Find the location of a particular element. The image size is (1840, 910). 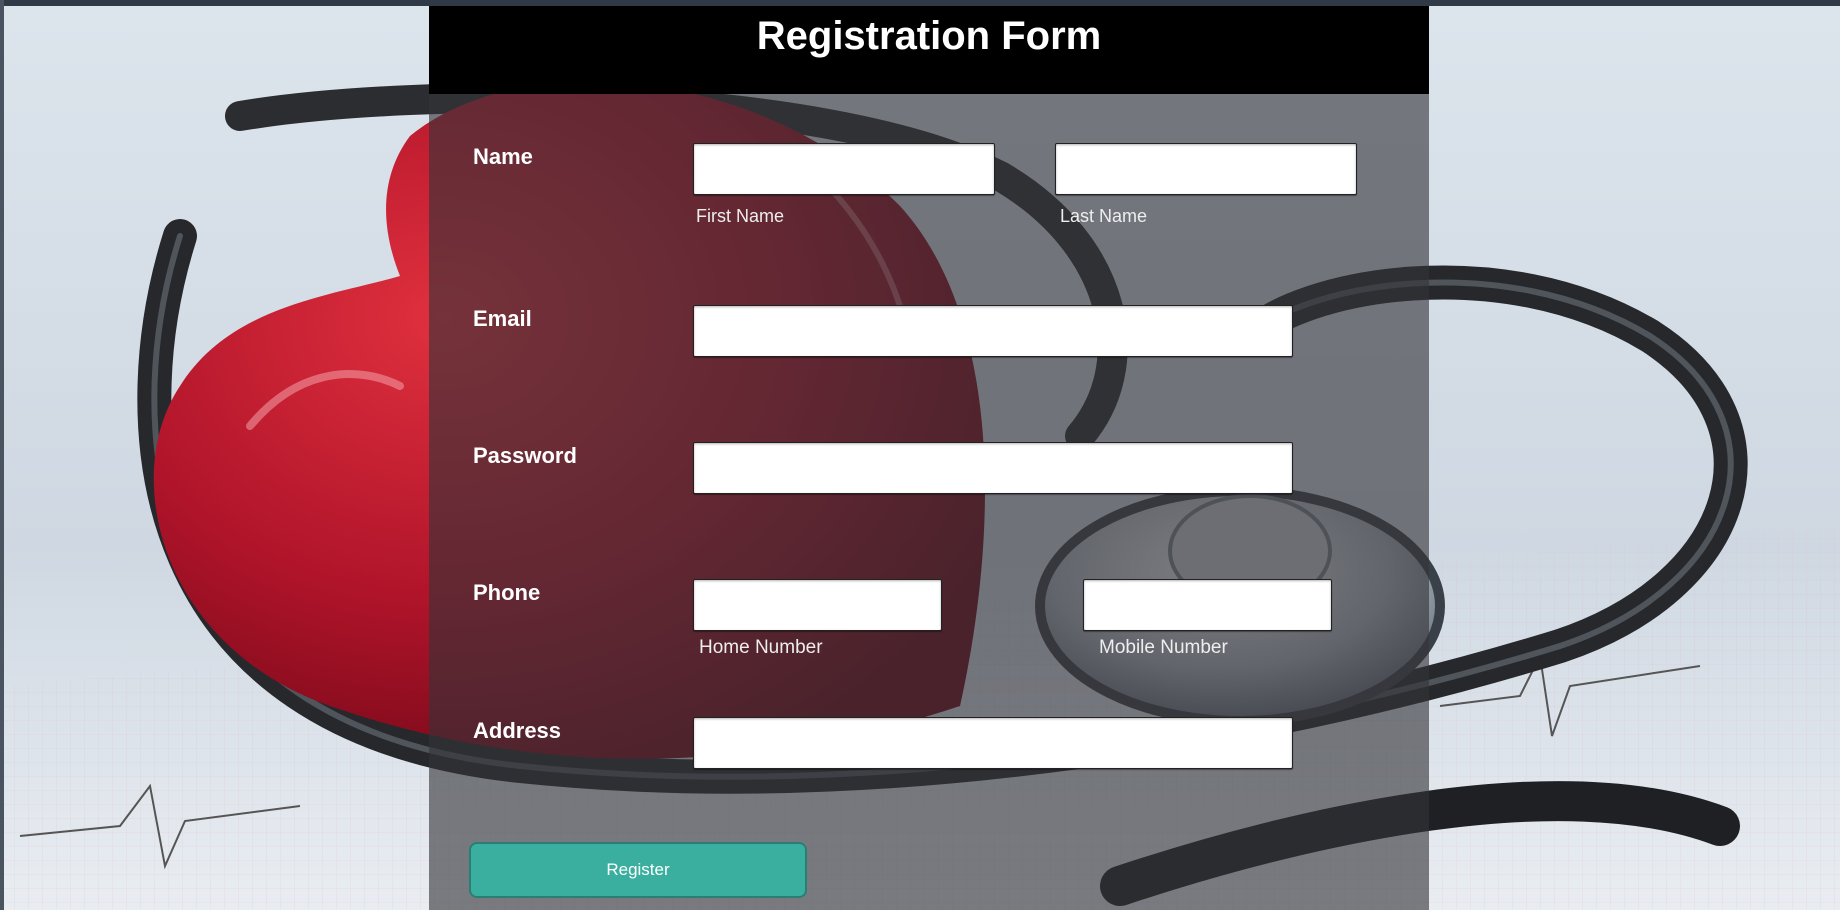

window-left-border is located at coordinates (2, 455).